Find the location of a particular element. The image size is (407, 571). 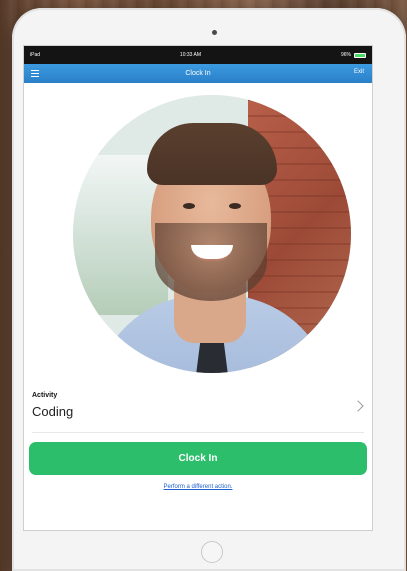

chevron-right-icon is located at coordinates (358, 406).